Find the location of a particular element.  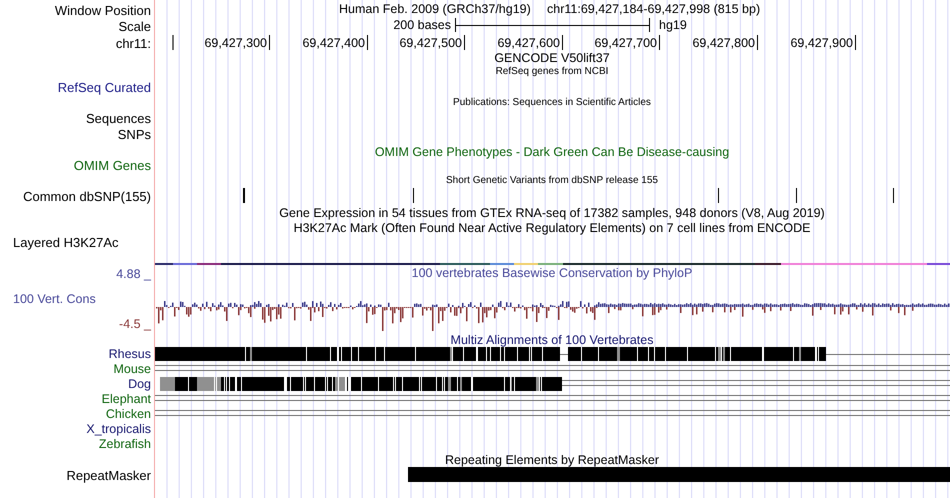

track-title: RefSeq genes from NCBI is located at coordinates (552, 72).